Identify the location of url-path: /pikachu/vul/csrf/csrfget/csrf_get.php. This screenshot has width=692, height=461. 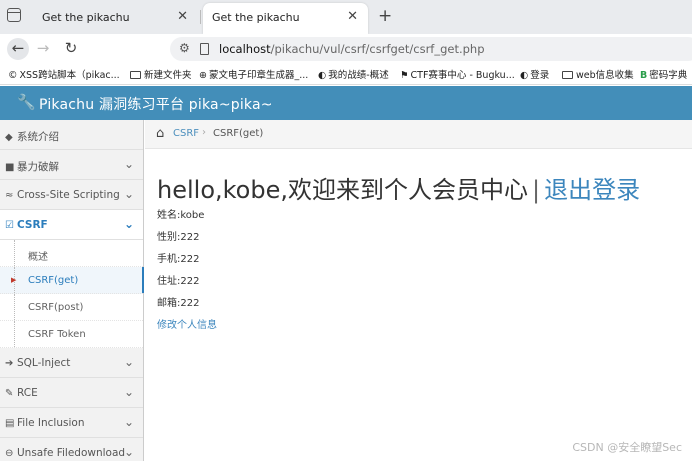
(377, 49).